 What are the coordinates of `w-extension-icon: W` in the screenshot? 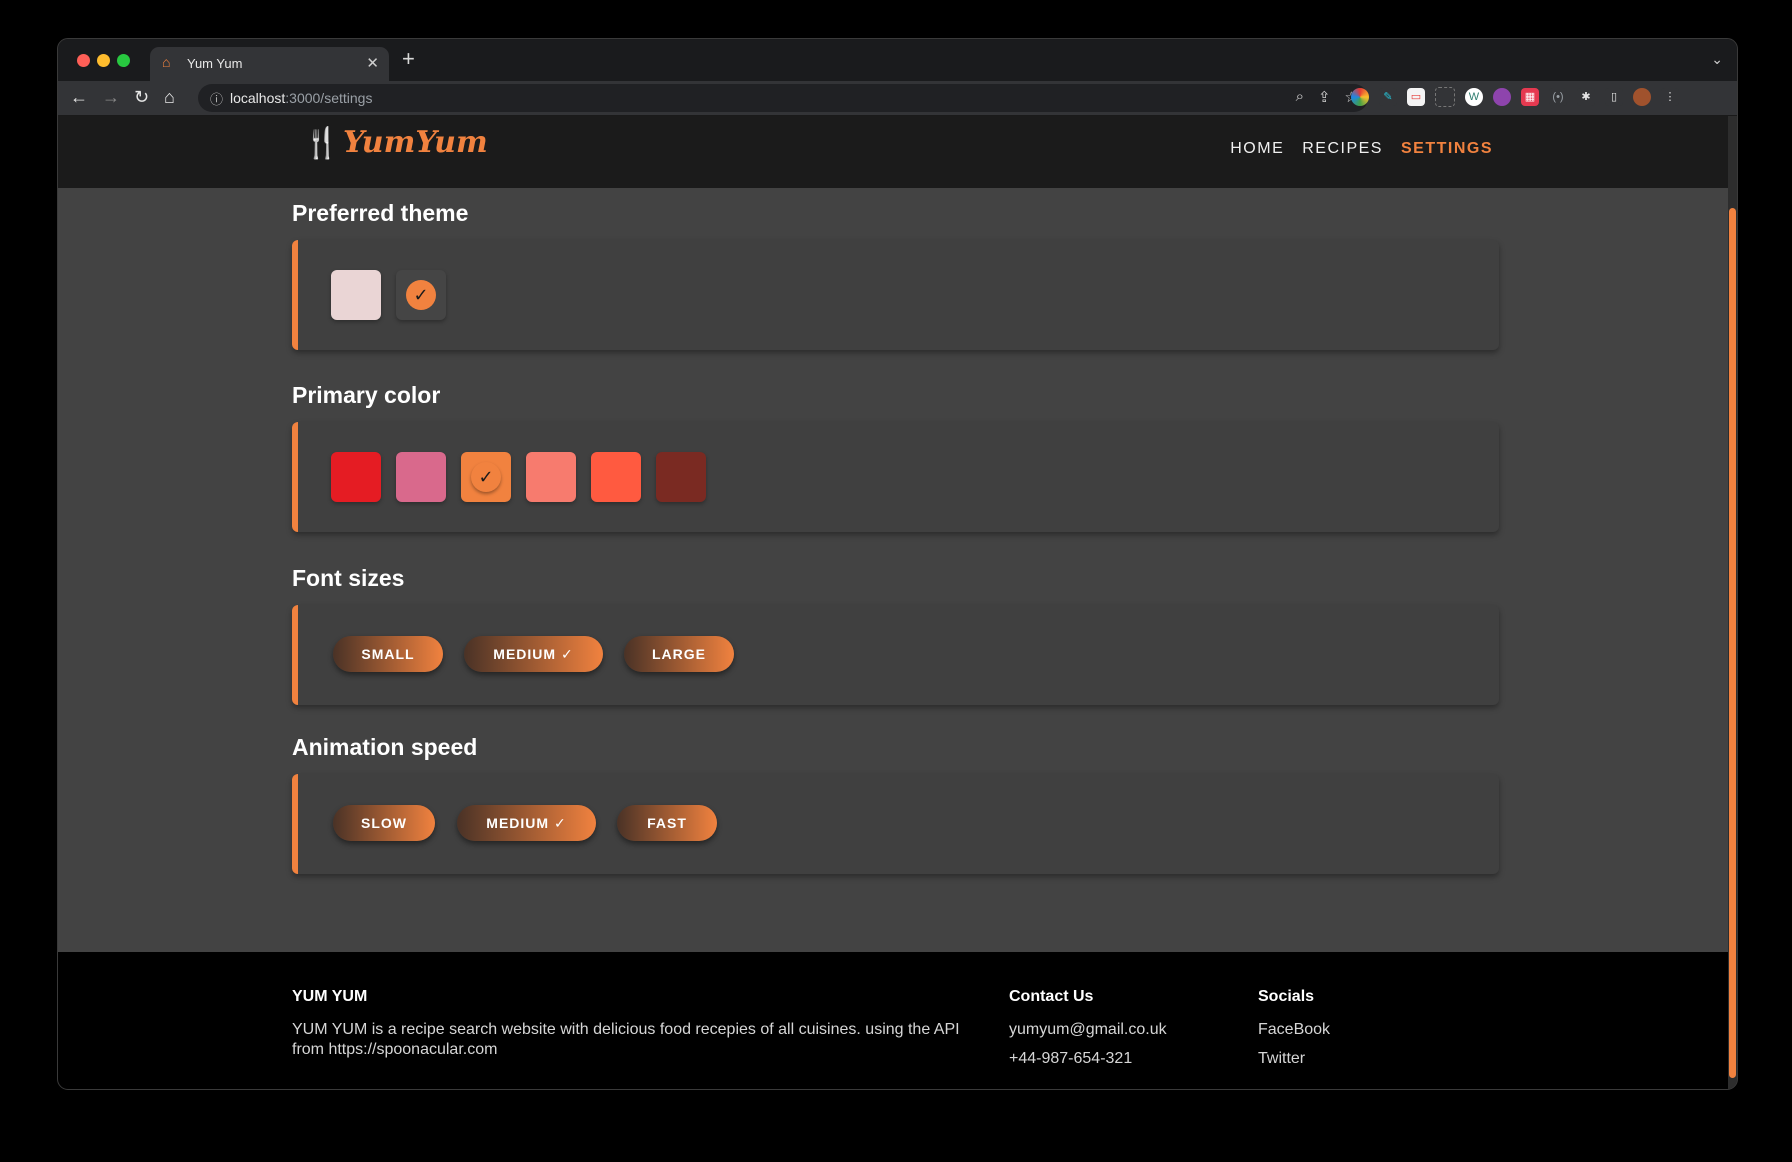 It's located at (1474, 97).